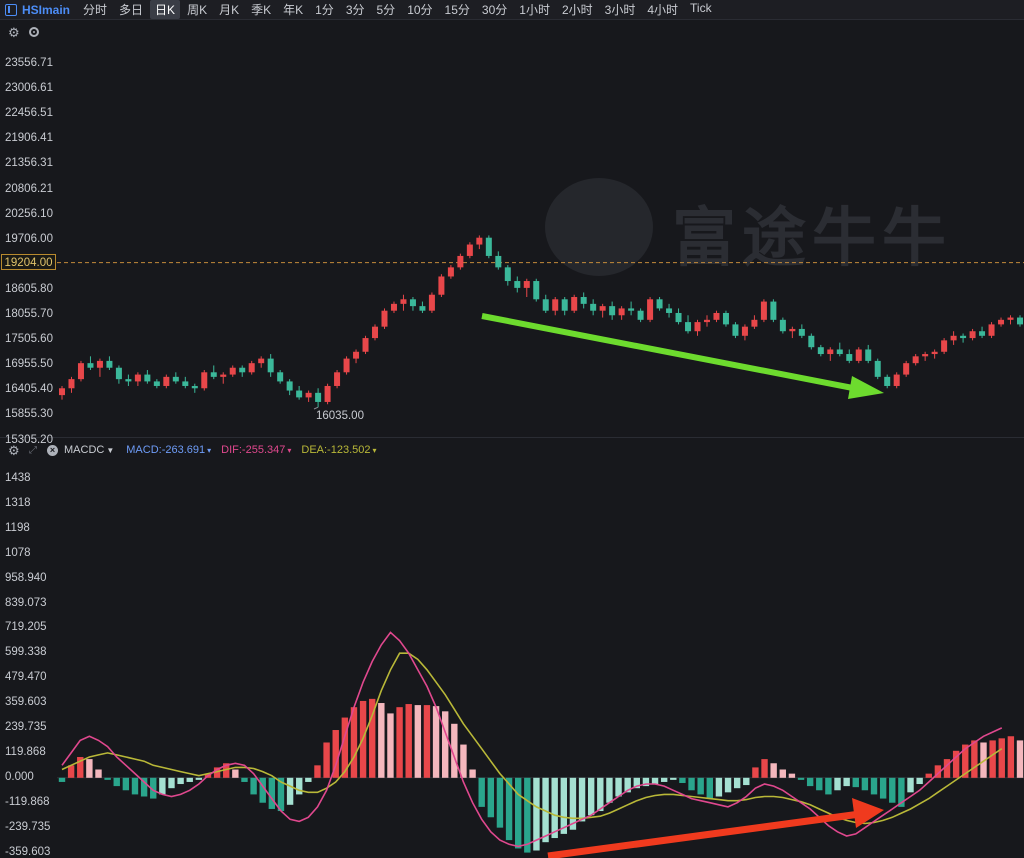  I want to click on macd-value: MACD:-263.691 ▾, so click(168, 450).